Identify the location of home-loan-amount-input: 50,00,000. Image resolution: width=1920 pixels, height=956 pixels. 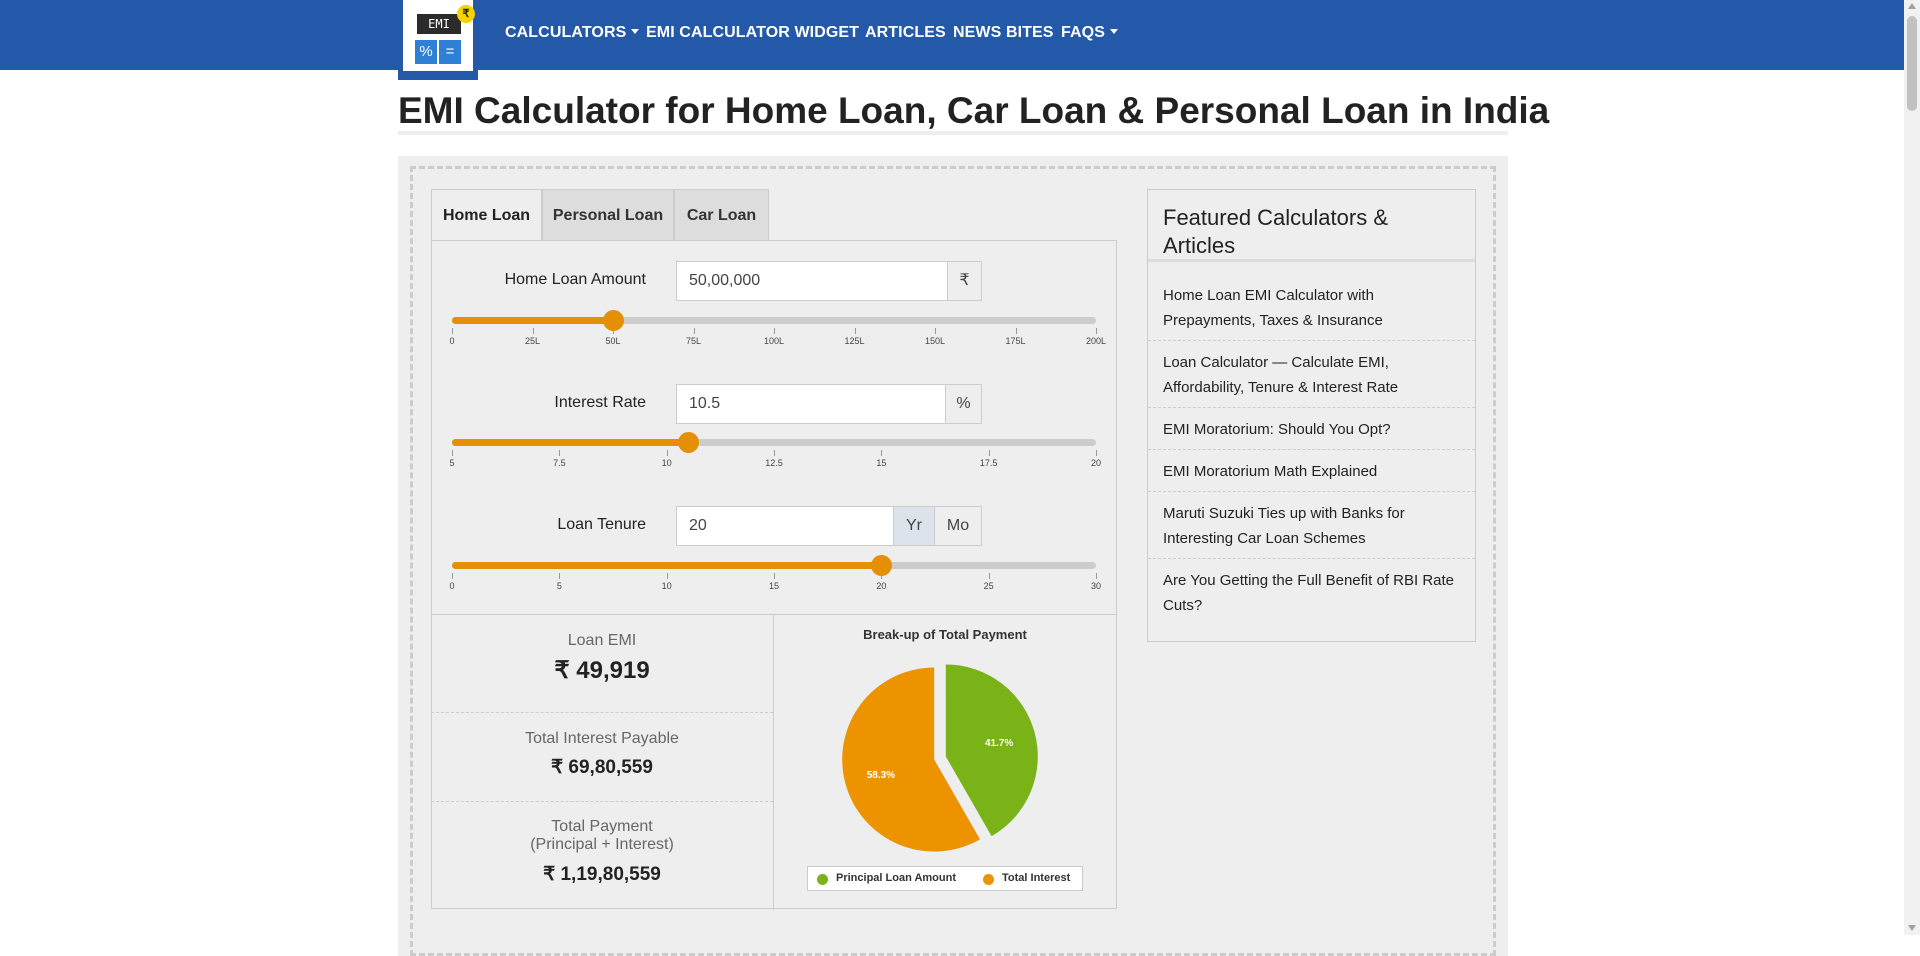
(812, 281).